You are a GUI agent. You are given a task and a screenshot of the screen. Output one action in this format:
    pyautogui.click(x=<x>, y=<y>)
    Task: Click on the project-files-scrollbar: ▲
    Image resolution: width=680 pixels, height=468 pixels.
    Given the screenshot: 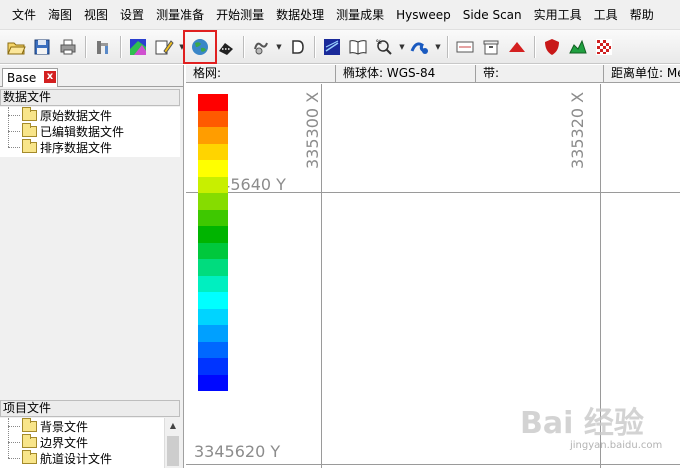 What is the action you would take?
    pyautogui.click(x=172, y=443)
    